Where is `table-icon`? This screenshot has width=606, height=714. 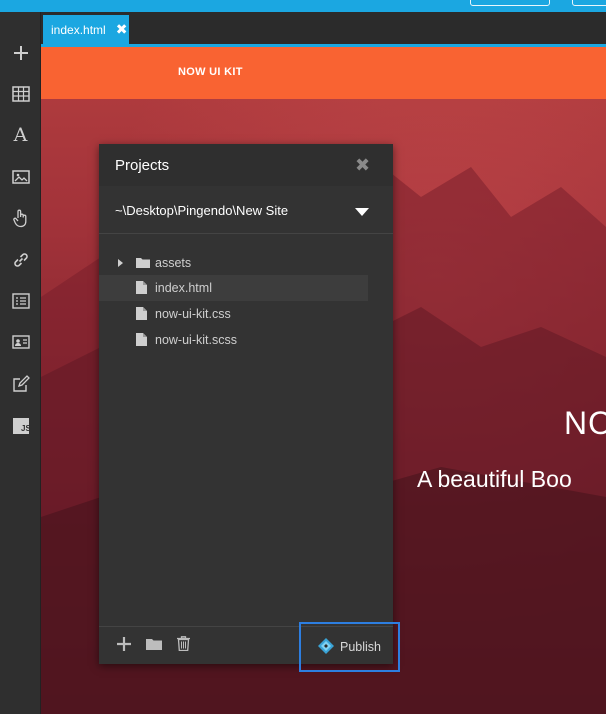 table-icon is located at coordinates (20, 94).